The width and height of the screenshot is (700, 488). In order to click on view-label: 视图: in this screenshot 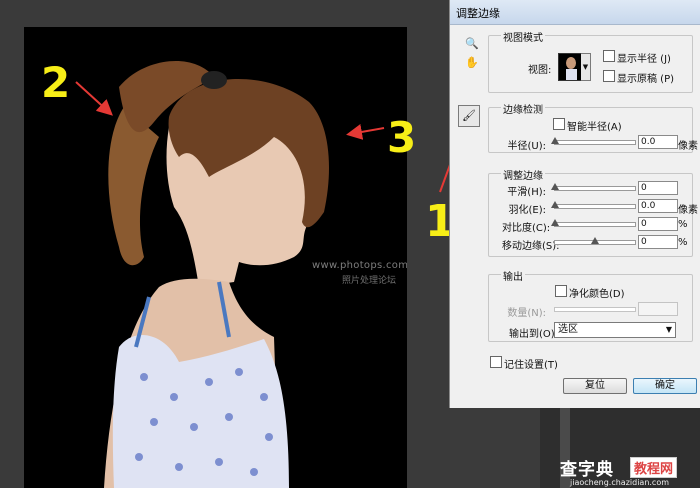, I will do `click(540, 70)`.